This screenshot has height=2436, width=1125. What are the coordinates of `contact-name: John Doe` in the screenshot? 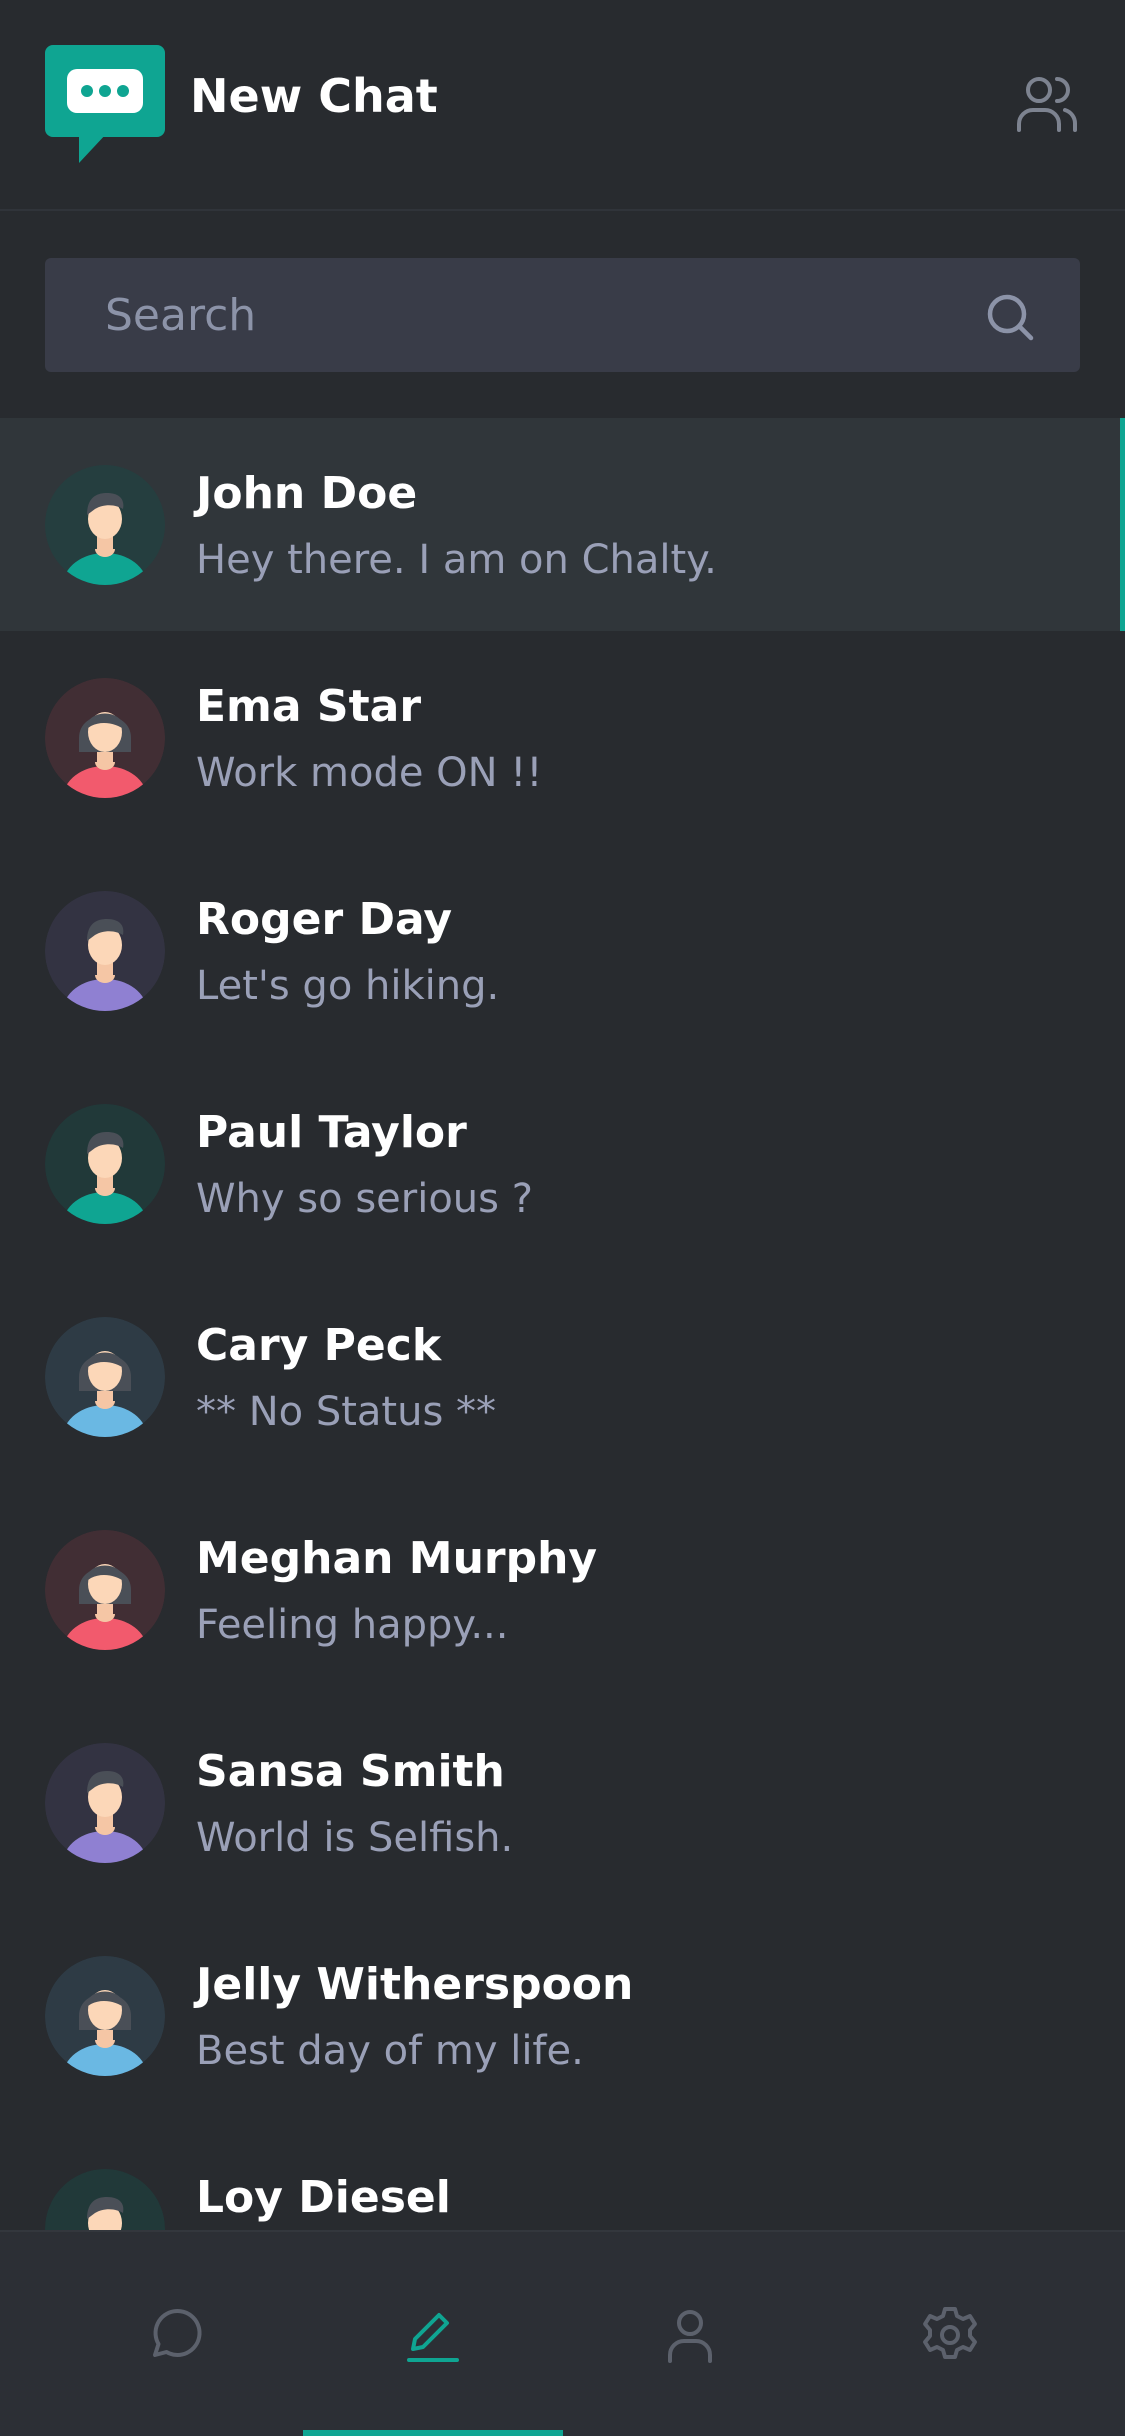 It's located at (307, 493).